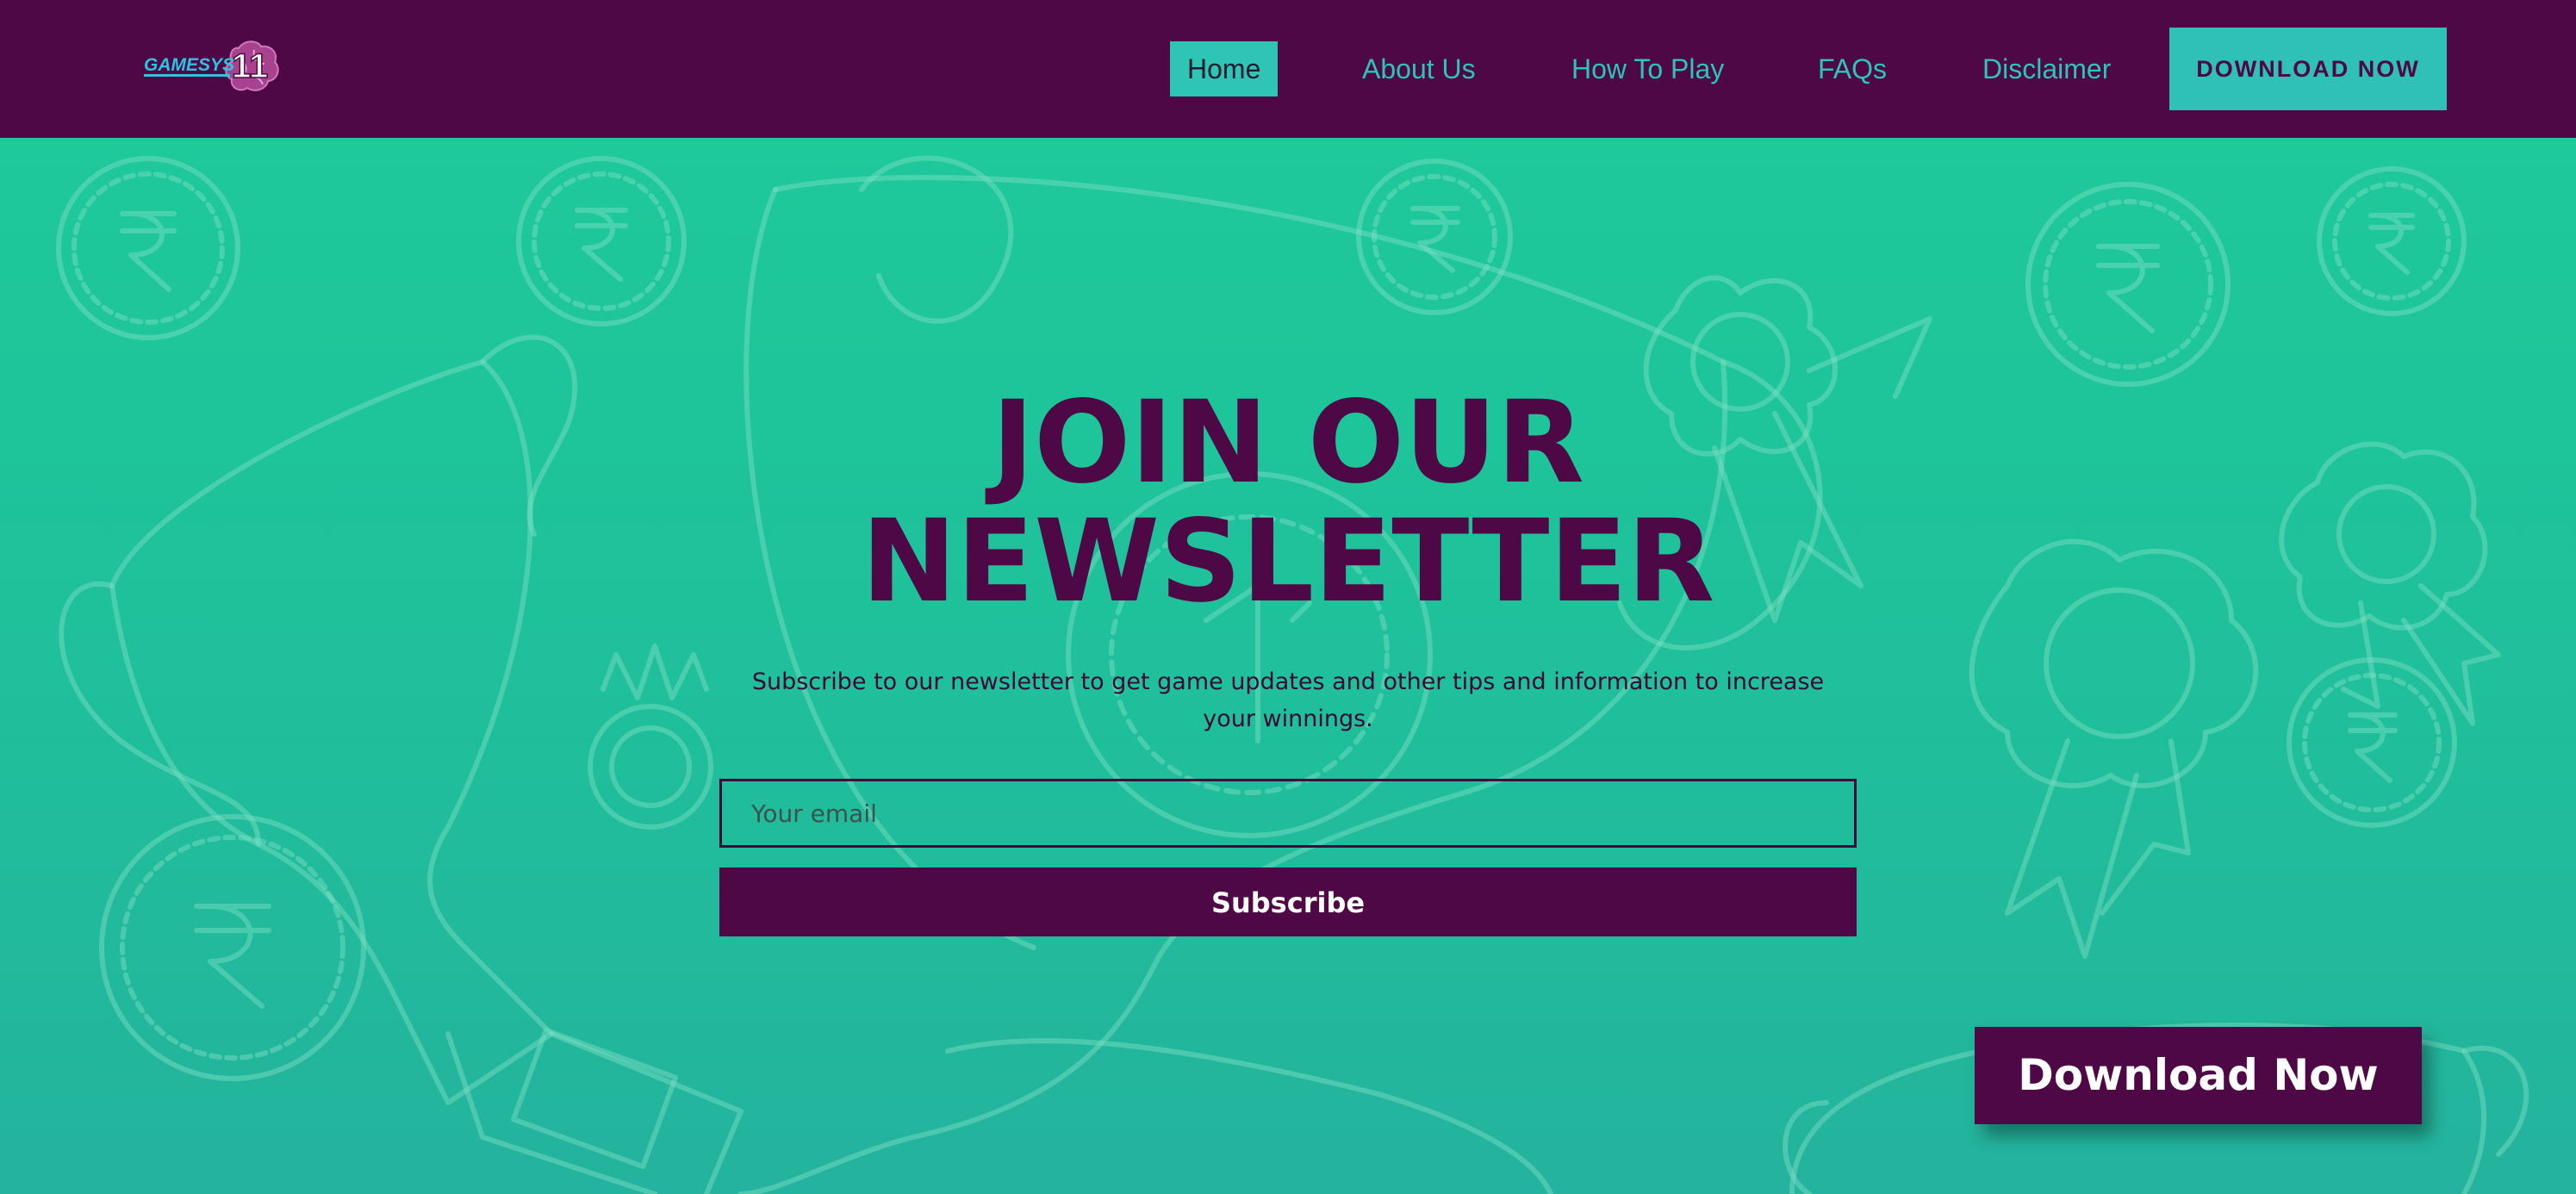  Describe the element at coordinates (1288, 813) in the screenshot. I see `email-field` at that location.